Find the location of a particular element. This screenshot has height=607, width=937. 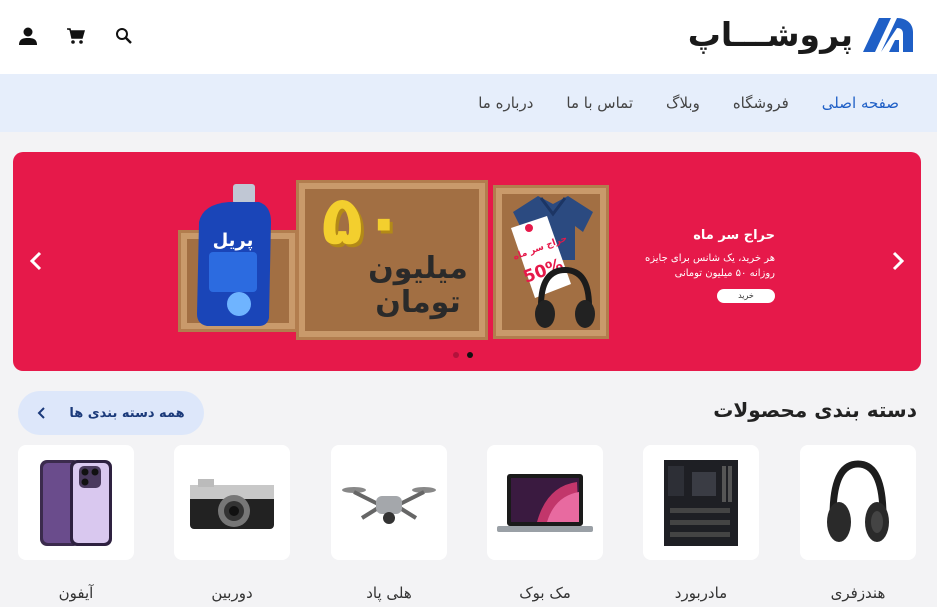

category-drone: هلی پاد is located at coordinates (389, 523).